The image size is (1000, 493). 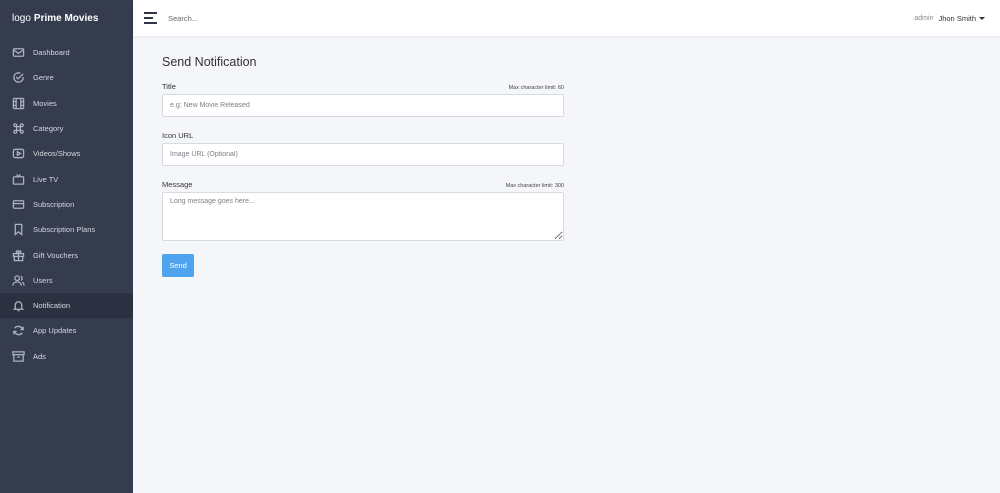 I want to click on sidebar-item-label: Movies, so click(x=45, y=103).